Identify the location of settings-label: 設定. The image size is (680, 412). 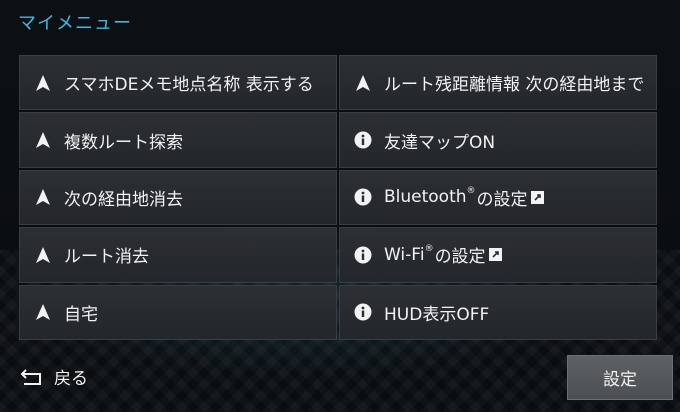
(620, 380).